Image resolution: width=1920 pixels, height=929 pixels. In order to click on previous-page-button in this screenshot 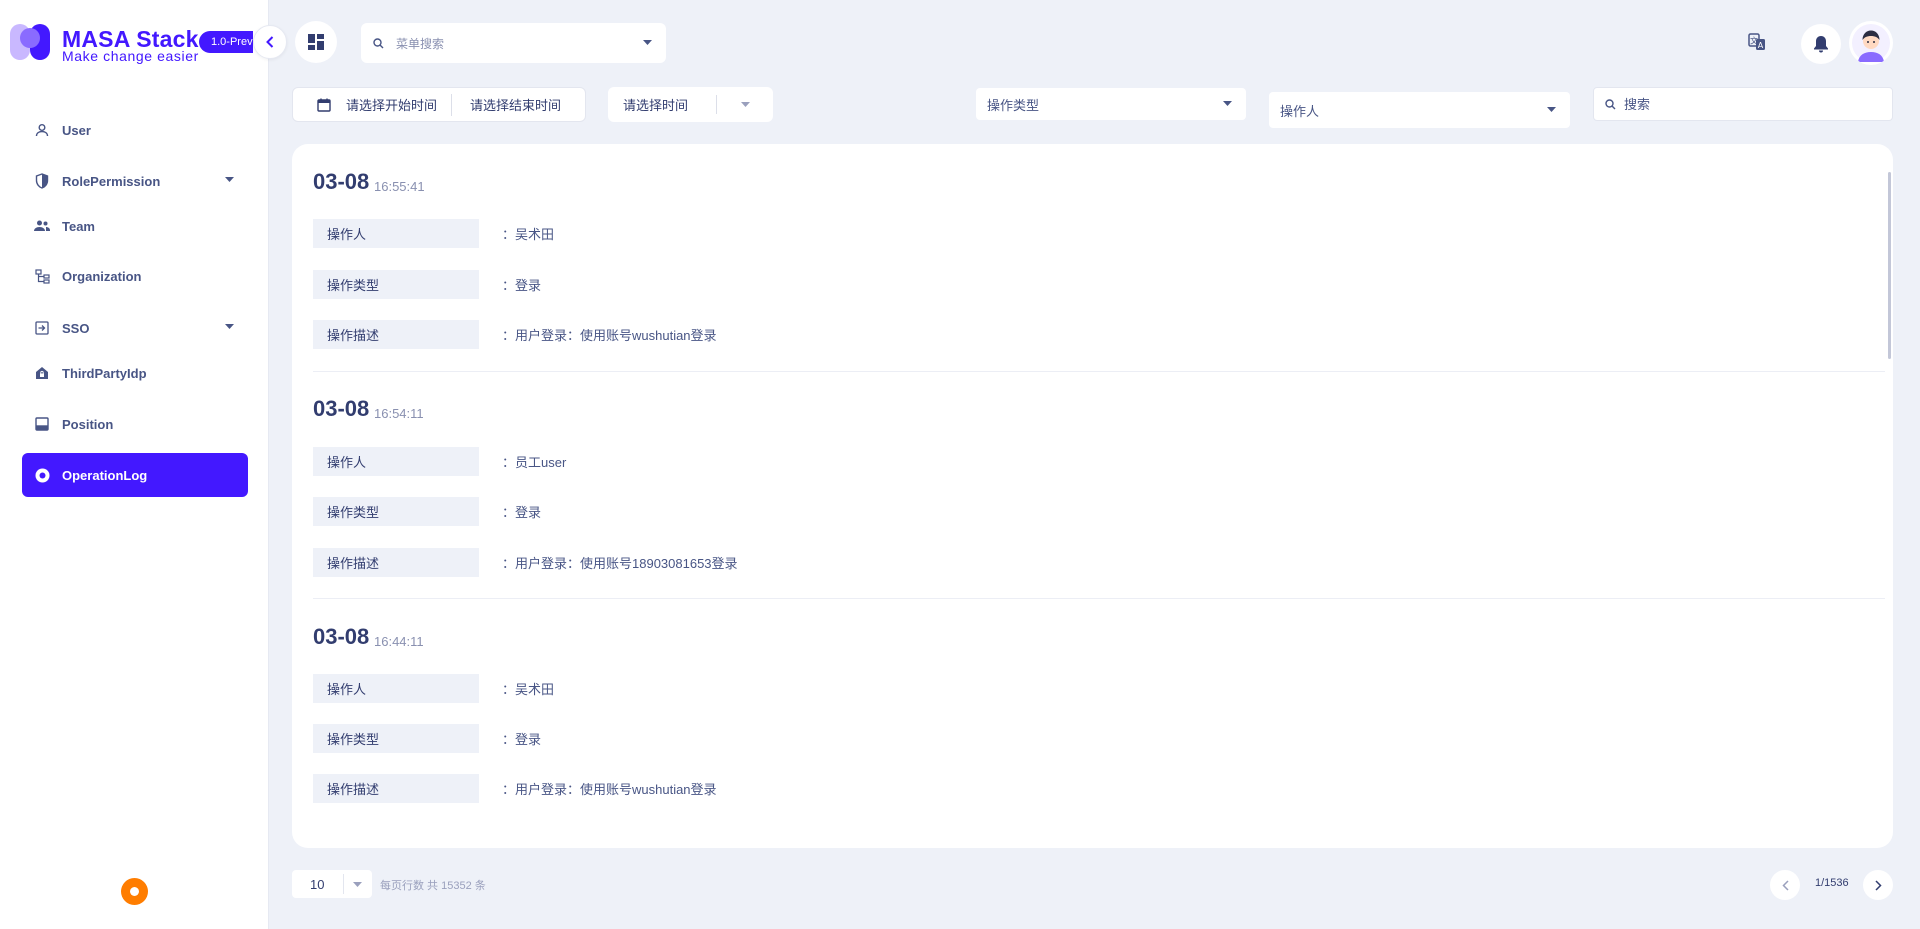, I will do `click(1785, 885)`.